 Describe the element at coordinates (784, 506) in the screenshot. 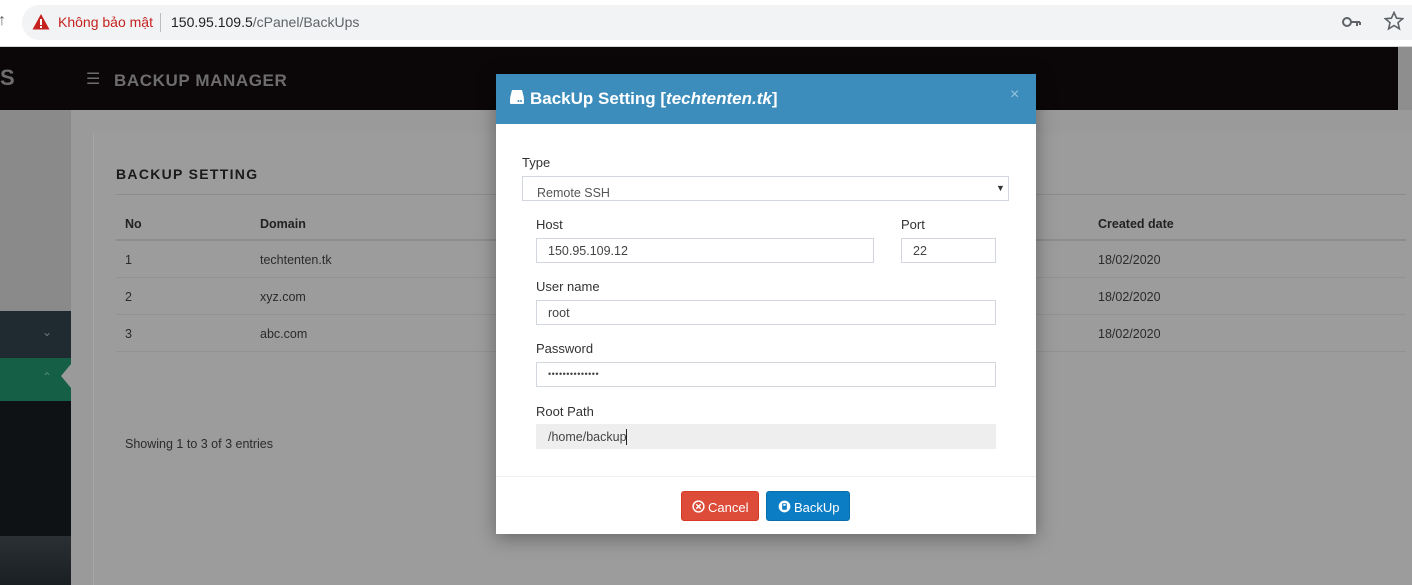

I see `backup-icon` at that location.